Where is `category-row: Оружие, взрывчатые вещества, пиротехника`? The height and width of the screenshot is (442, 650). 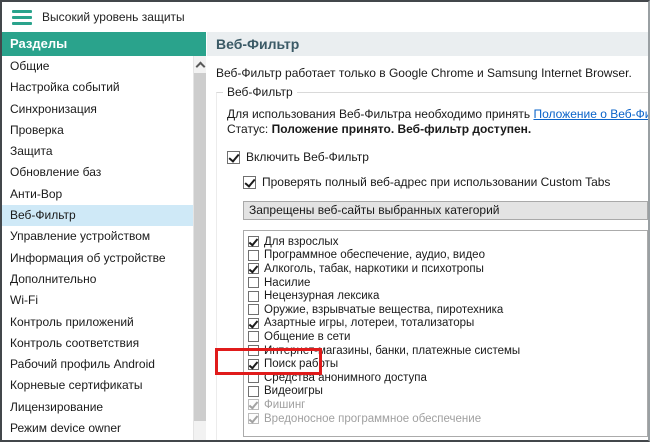
category-row: Оружие, взрывчатые вещества, пиротехника is located at coordinates (447, 310).